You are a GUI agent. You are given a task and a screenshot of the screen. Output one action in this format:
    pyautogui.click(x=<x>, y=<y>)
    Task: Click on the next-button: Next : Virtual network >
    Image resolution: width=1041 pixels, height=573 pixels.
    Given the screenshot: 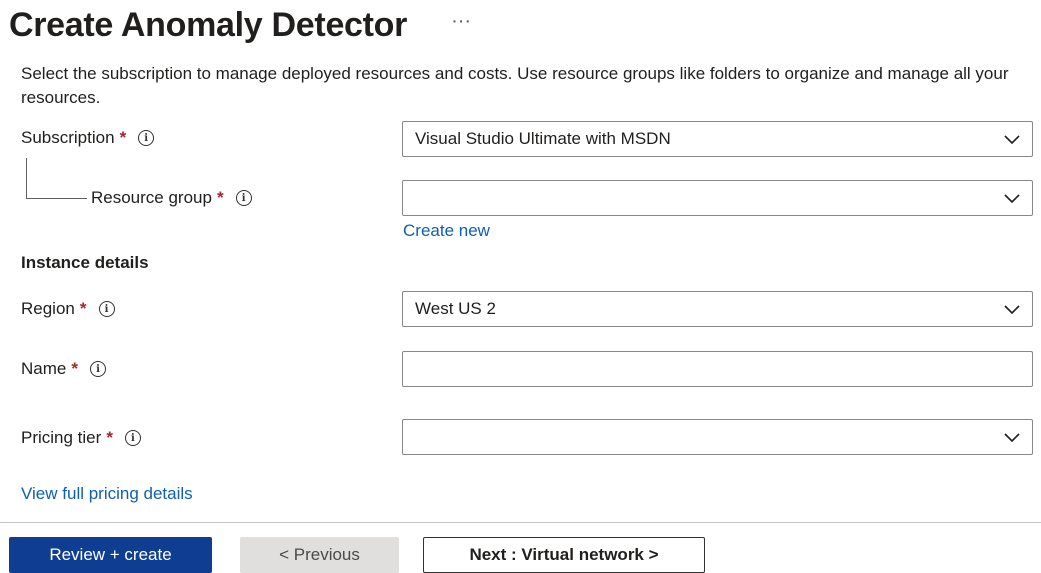 What is the action you would take?
    pyautogui.click(x=564, y=555)
    